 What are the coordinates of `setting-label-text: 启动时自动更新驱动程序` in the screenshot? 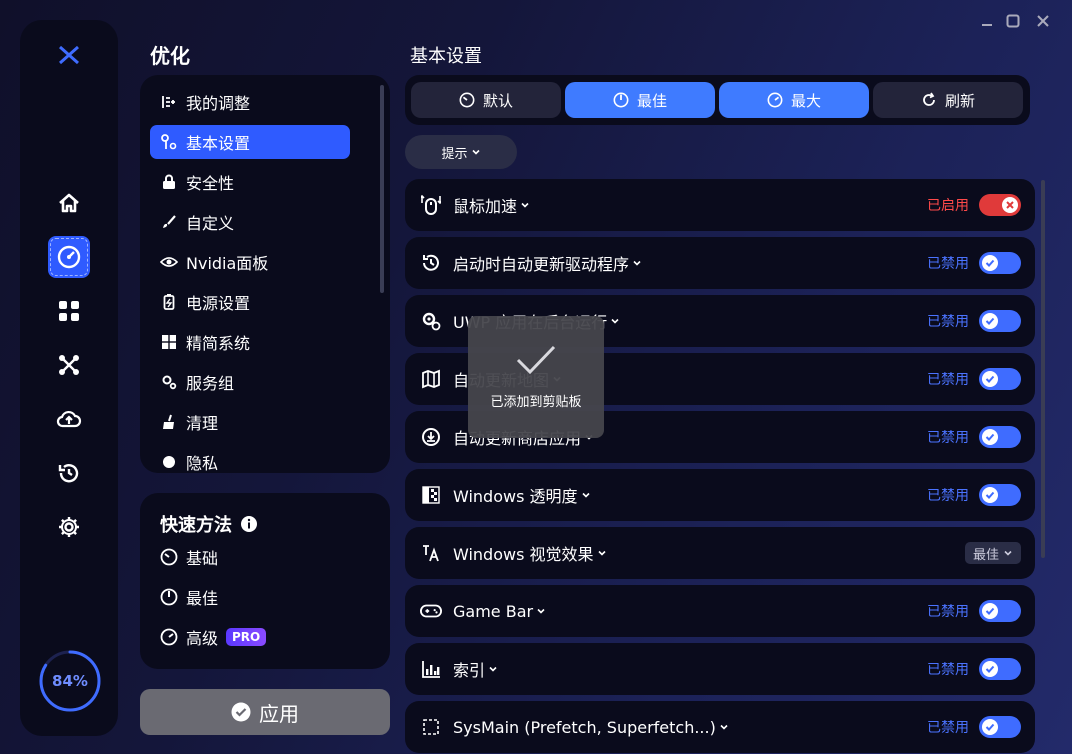 It's located at (541, 264).